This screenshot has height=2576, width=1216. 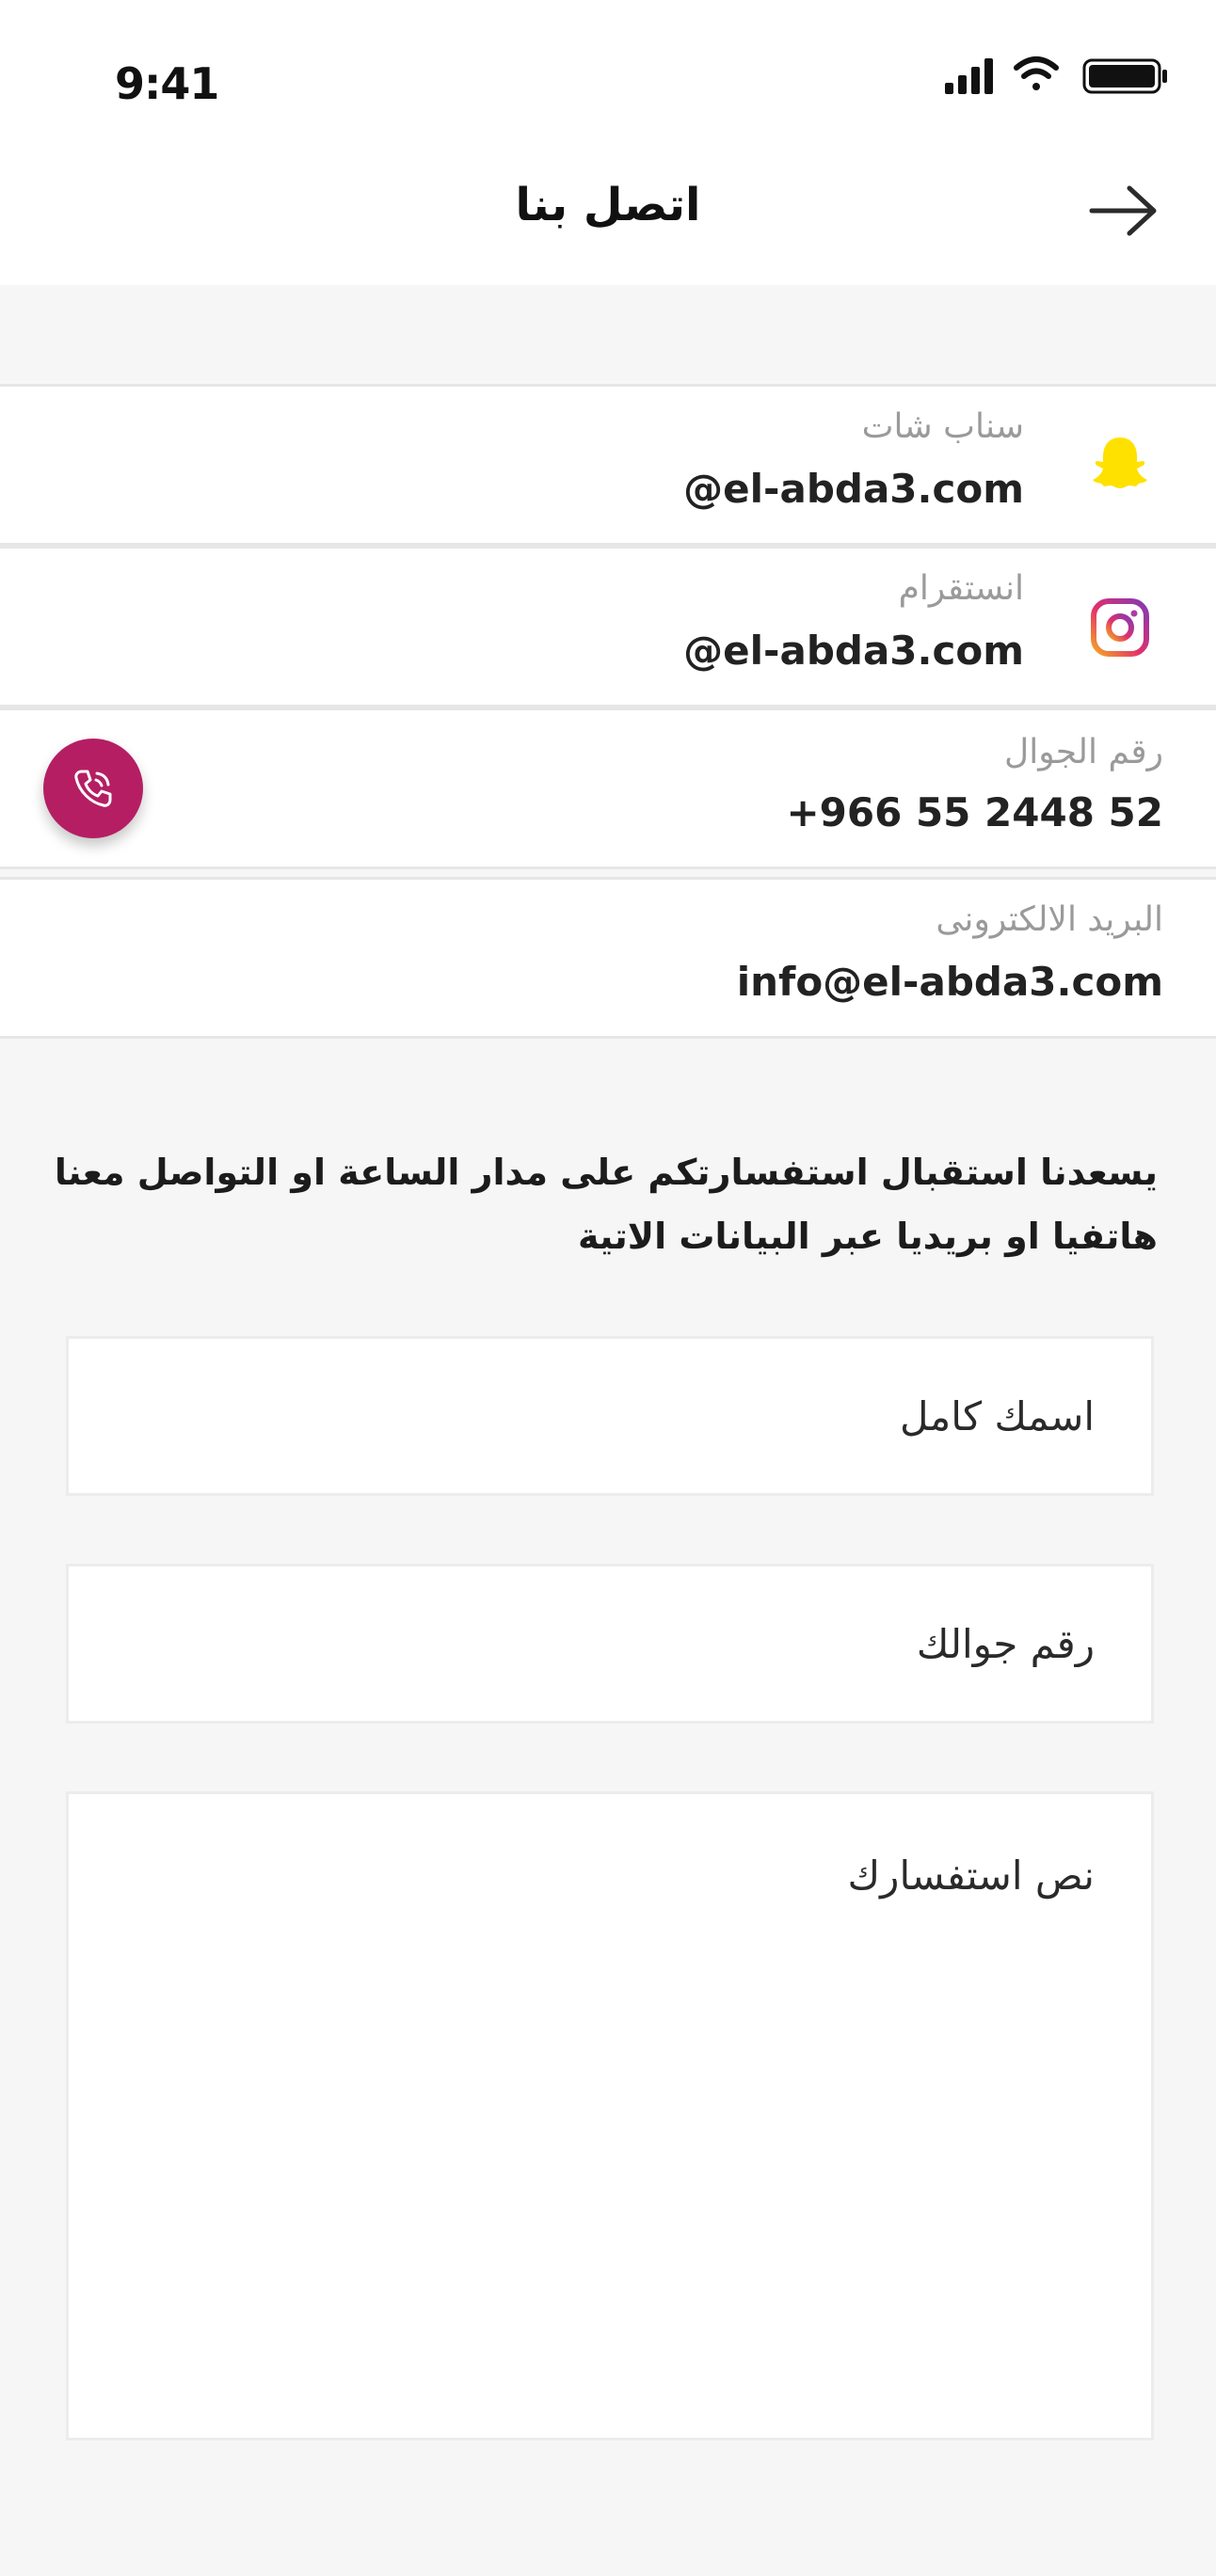 What do you see at coordinates (949, 982) in the screenshot?
I see `email-address: info@el-abda3.com` at bounding box center [949, 982].